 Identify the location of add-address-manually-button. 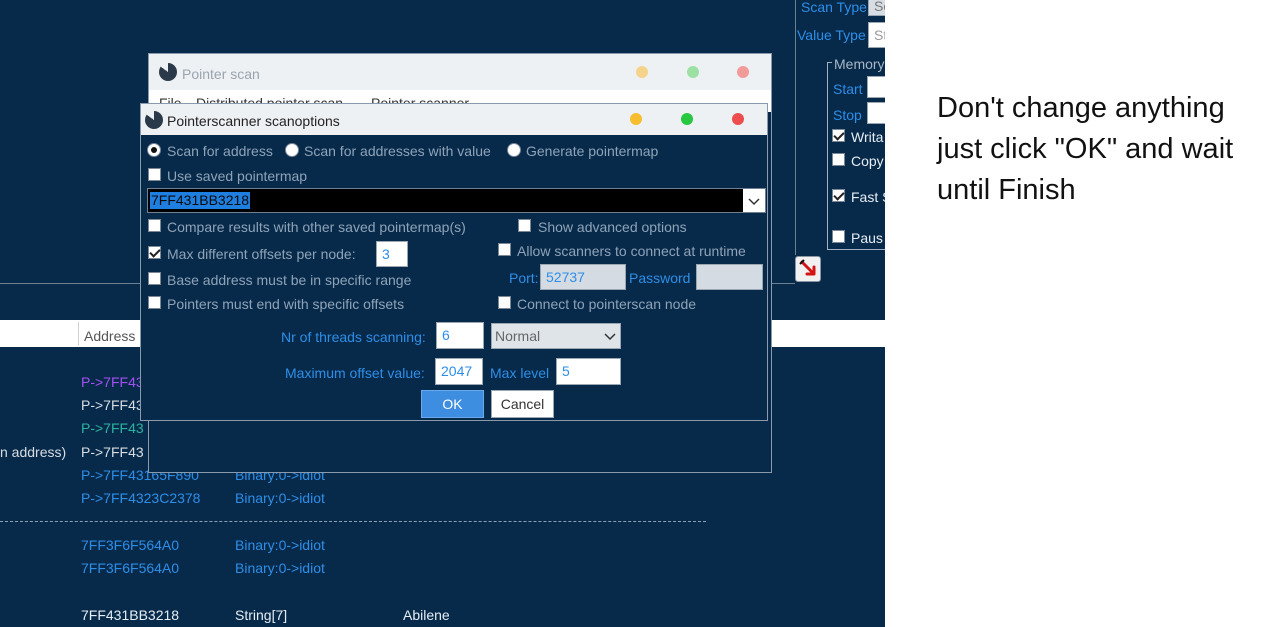
(808, 269).